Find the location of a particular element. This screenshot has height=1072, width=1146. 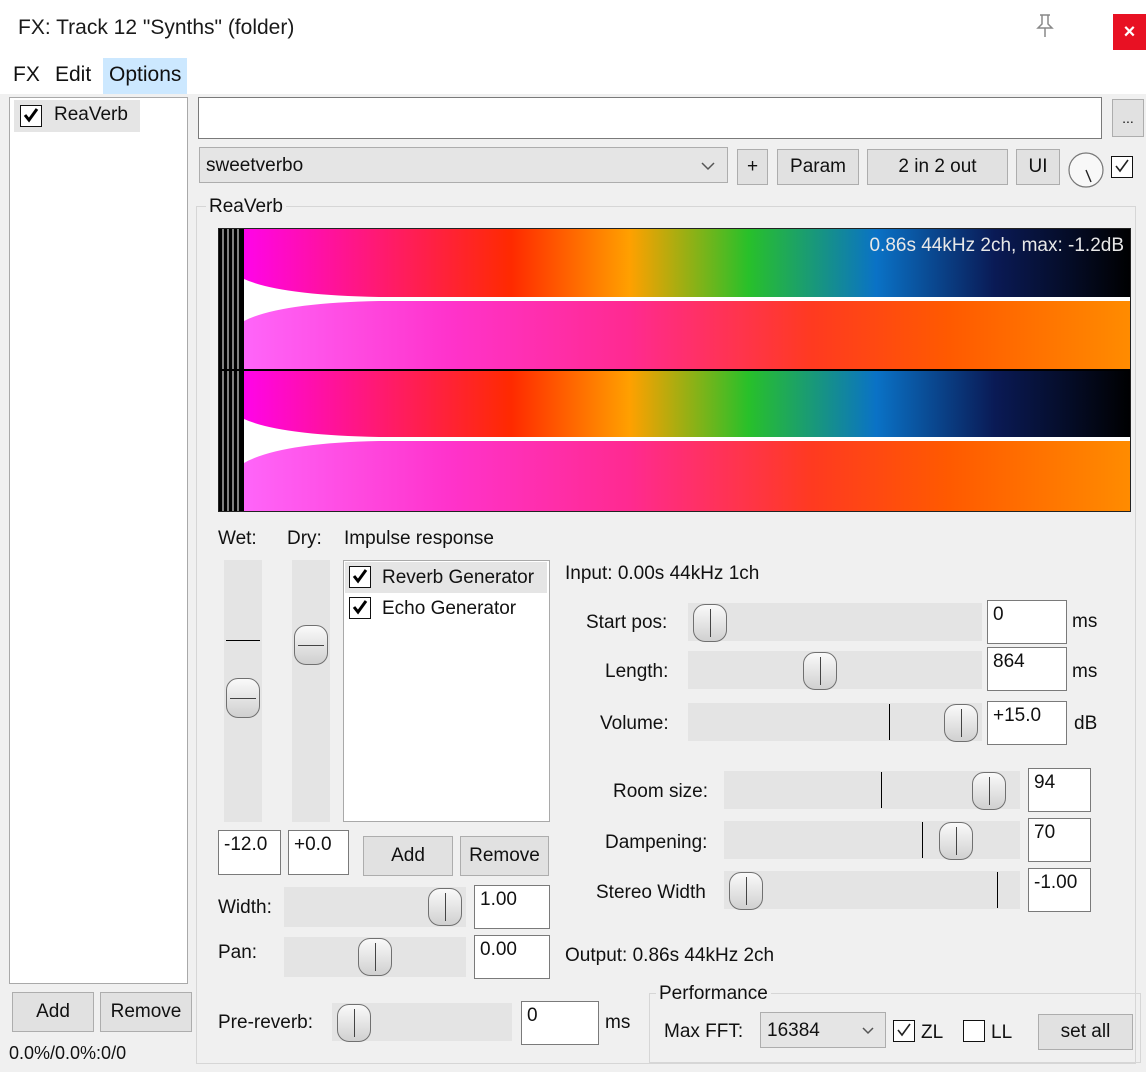

width-label: Width: is located at coordinates (245, 907).